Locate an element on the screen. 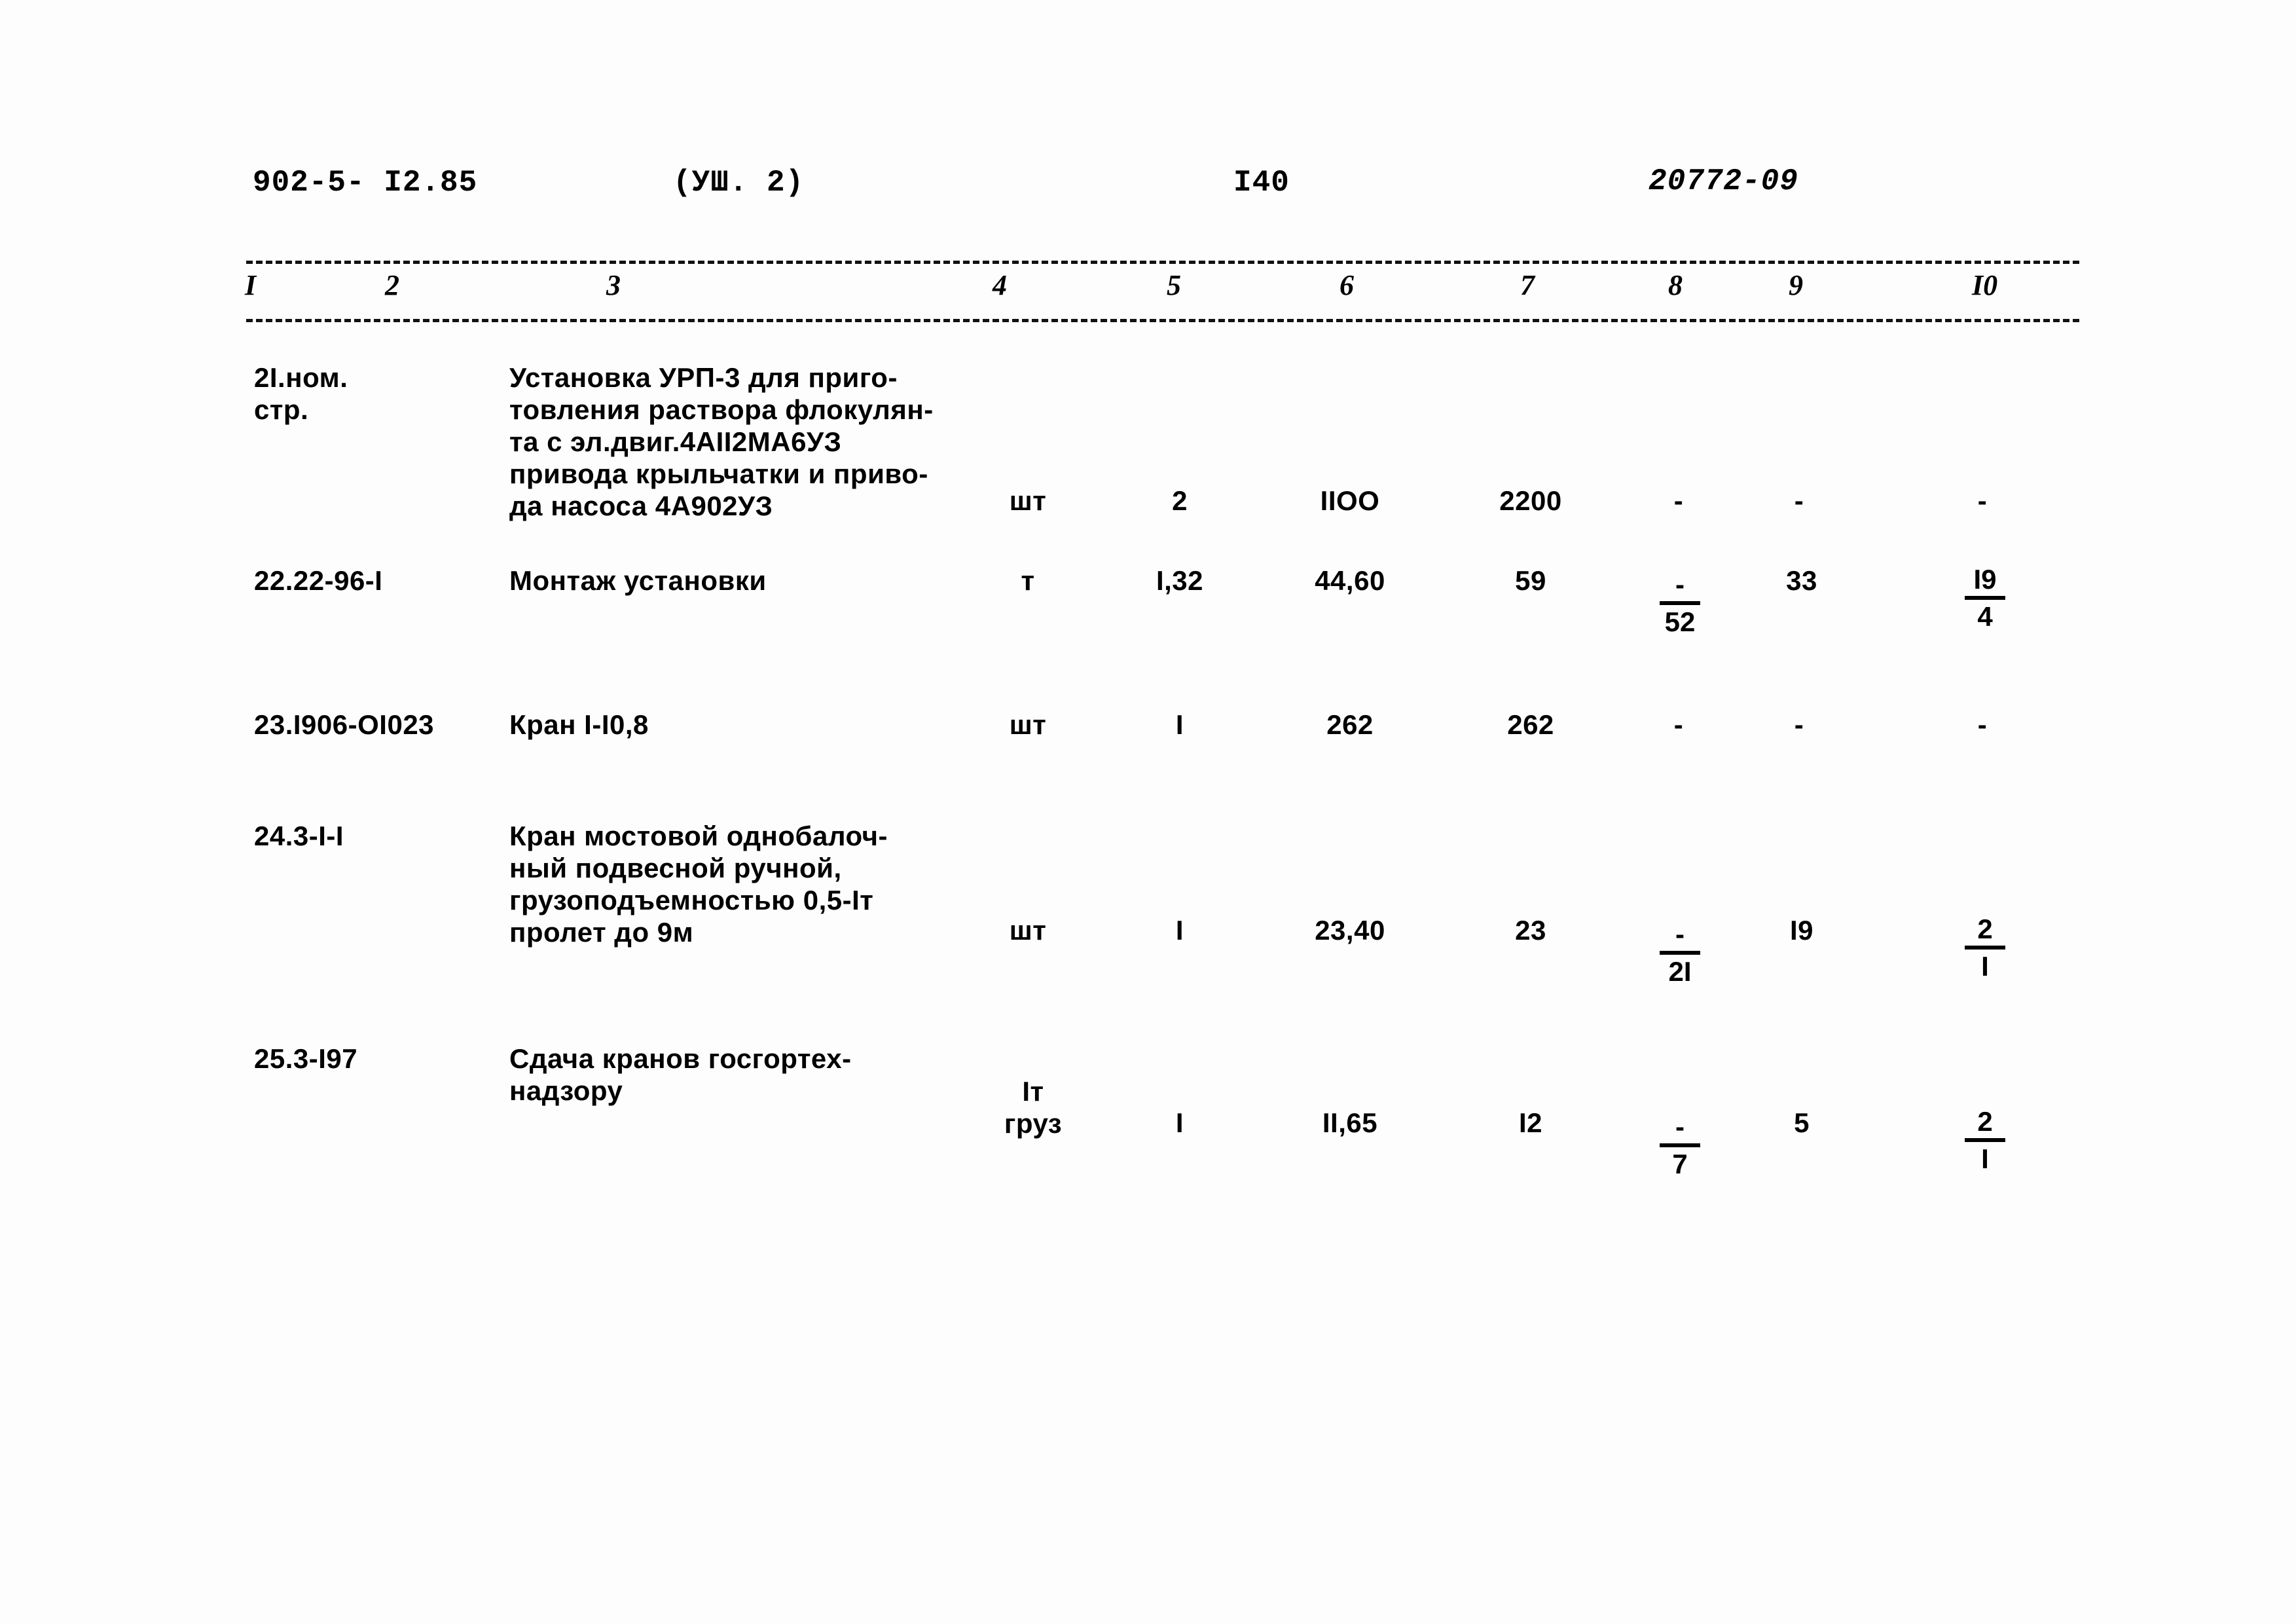 The width and height of the screenshot is (2296, 1624). row-col8-fraction: - 7 is located at coordinates (1680, 1145).